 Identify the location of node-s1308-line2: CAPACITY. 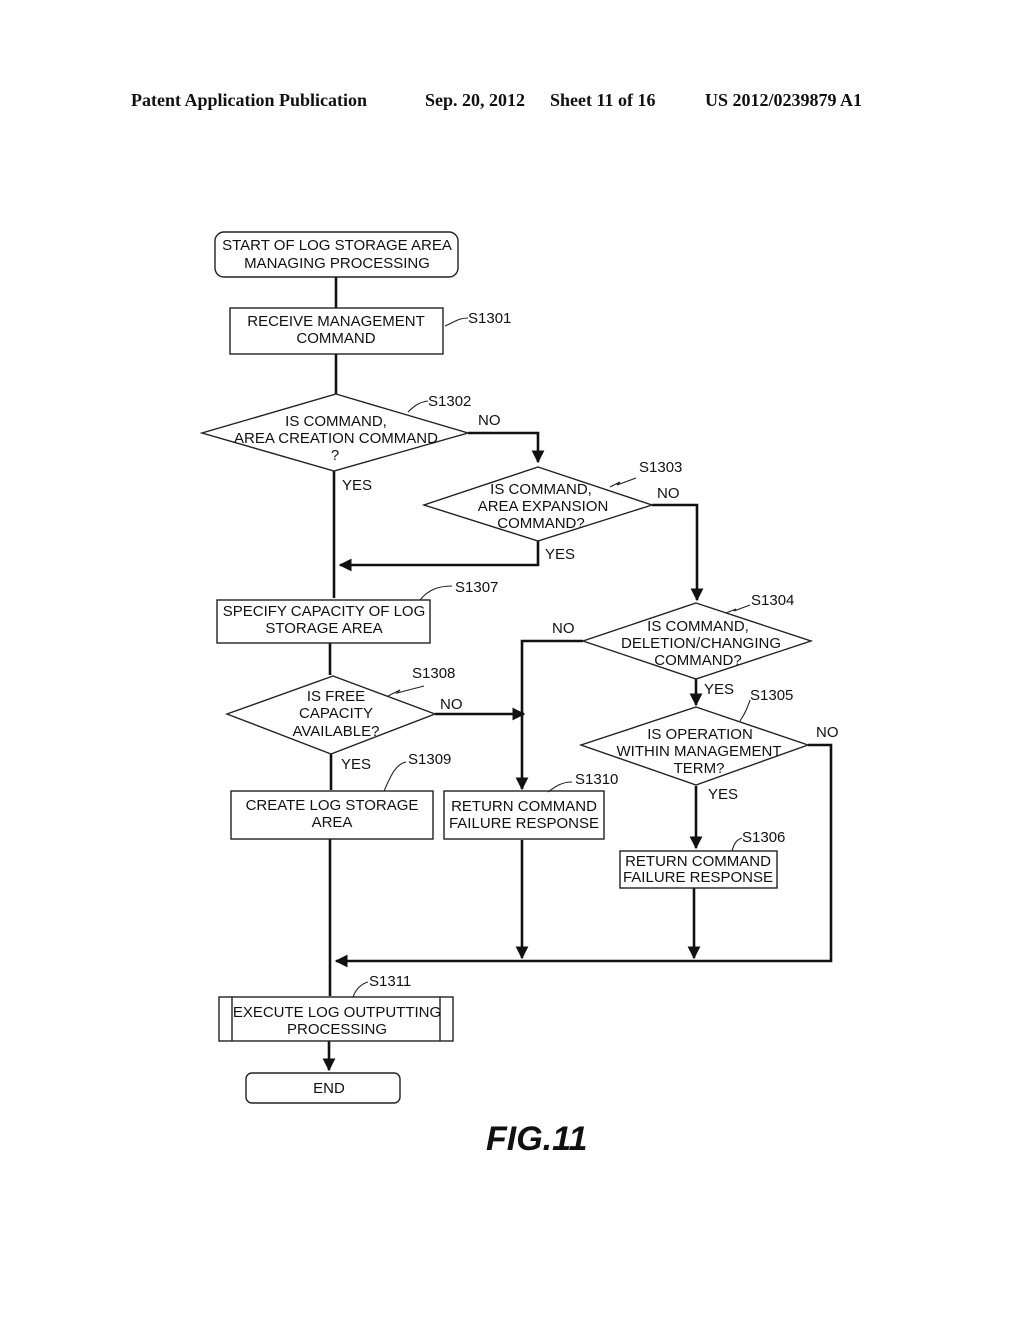
(336, 713).